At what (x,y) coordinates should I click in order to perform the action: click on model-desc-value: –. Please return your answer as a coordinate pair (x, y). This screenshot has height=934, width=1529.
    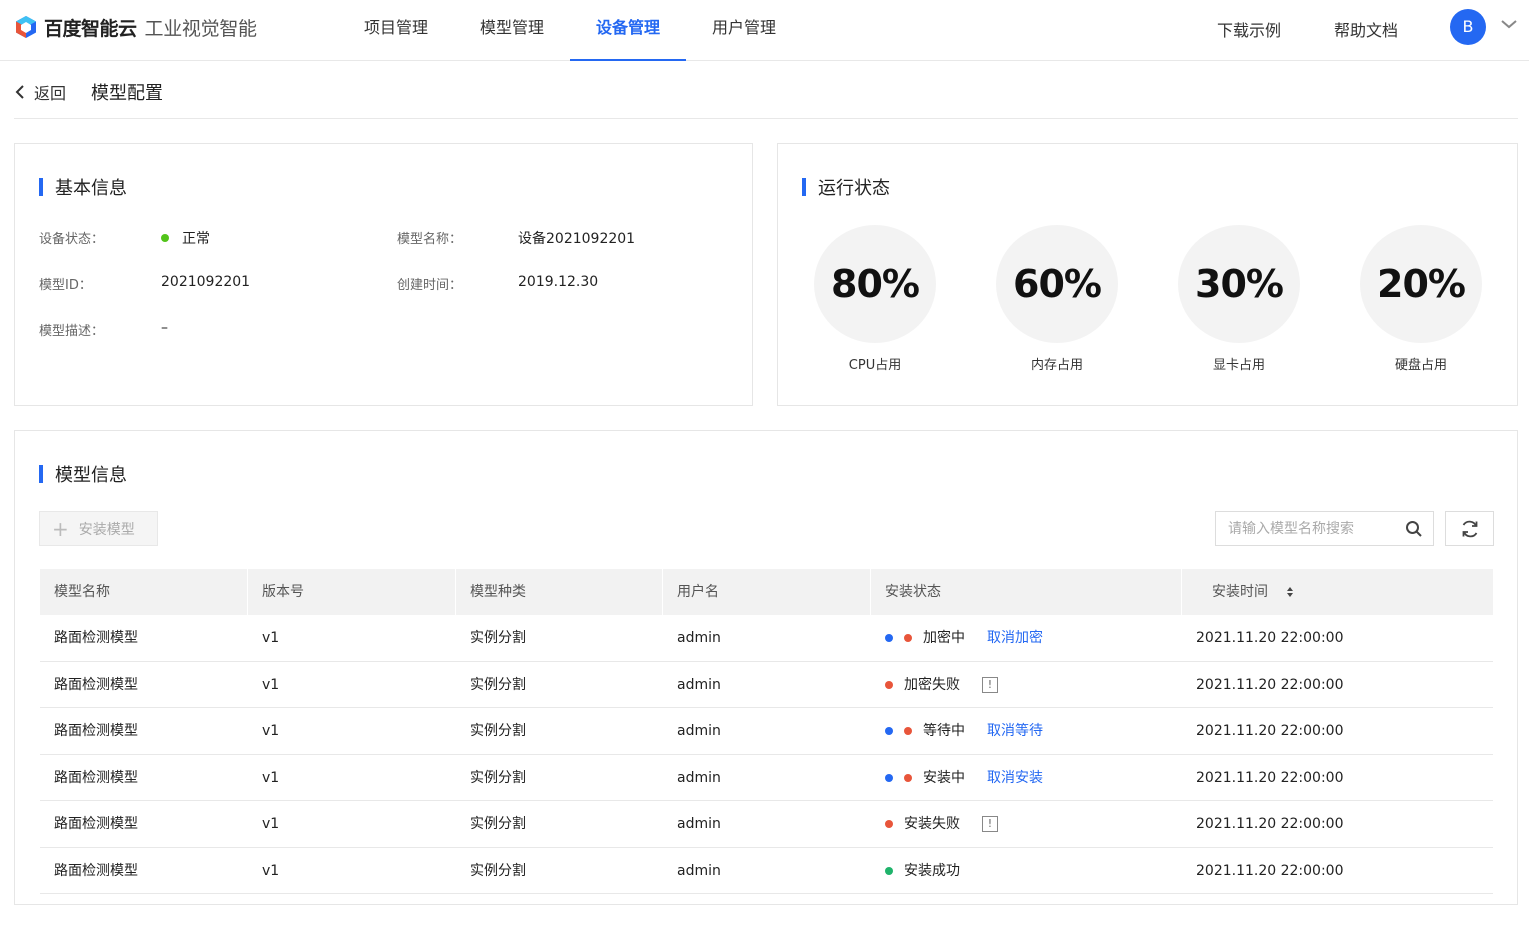
    Looking at the image, I should click on (164, 328).